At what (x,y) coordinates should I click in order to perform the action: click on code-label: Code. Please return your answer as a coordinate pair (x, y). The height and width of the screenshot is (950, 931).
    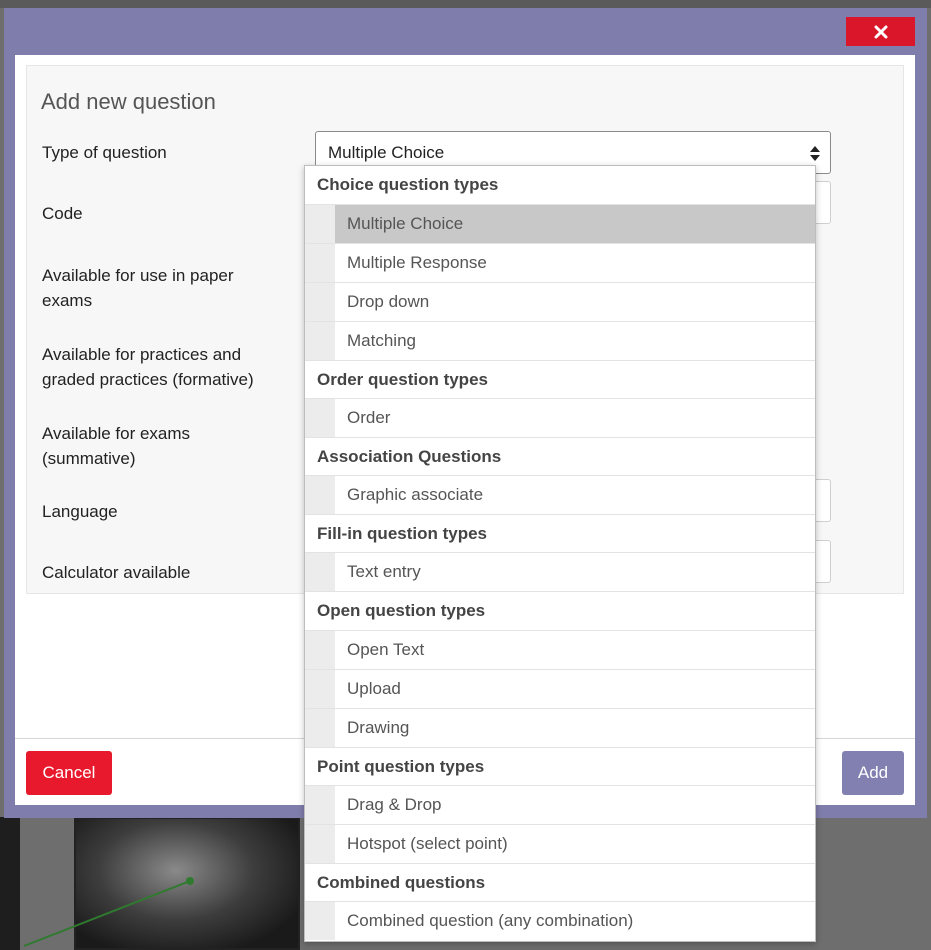
    Looking at the image, I should click on (62, 213).